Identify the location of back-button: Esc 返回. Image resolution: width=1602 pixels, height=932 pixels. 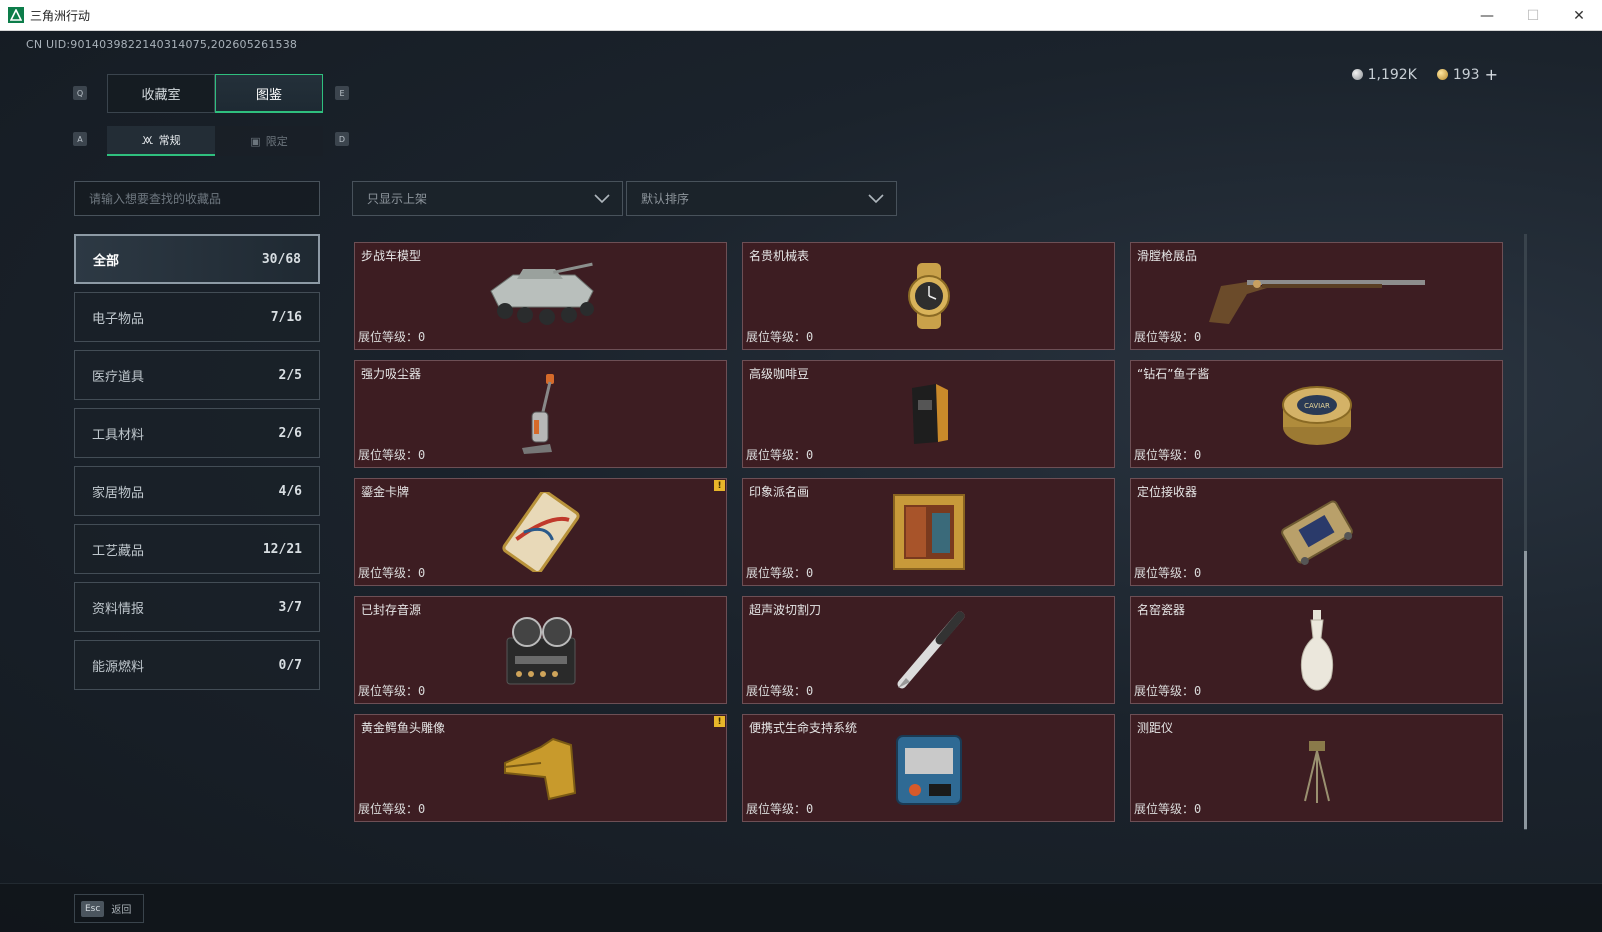
(109, 908).